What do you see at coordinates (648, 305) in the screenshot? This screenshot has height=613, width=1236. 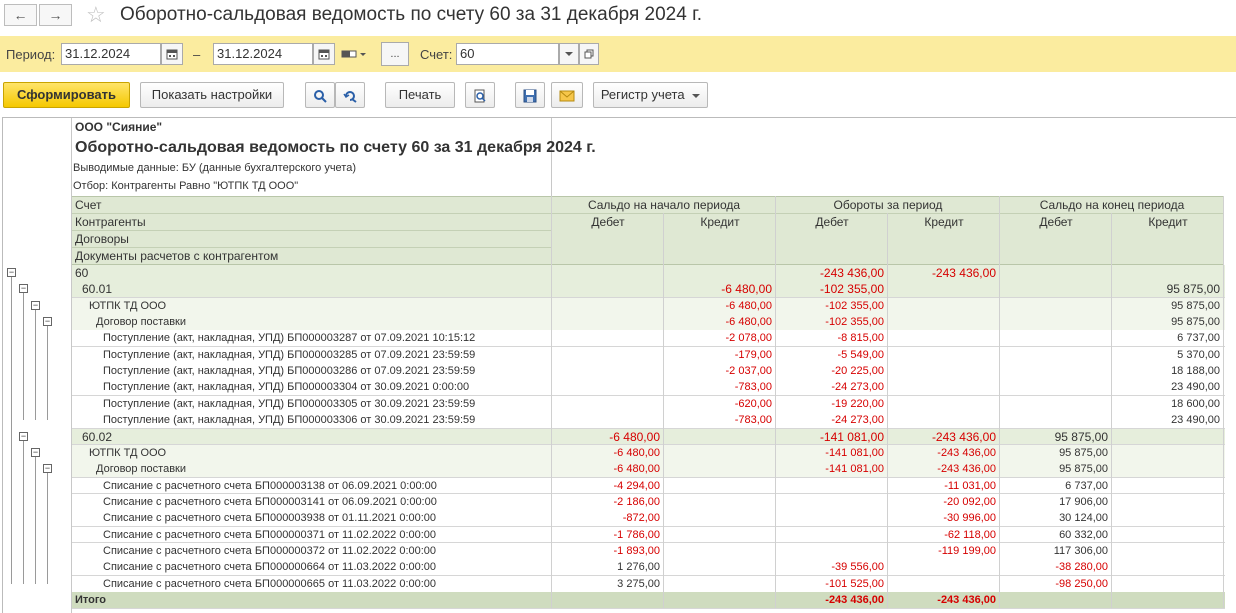 I see `table-row: ЮТПК ТД ООО -6 480,00 -102 355,00 95 875,00` at bounding box center [648, 305].